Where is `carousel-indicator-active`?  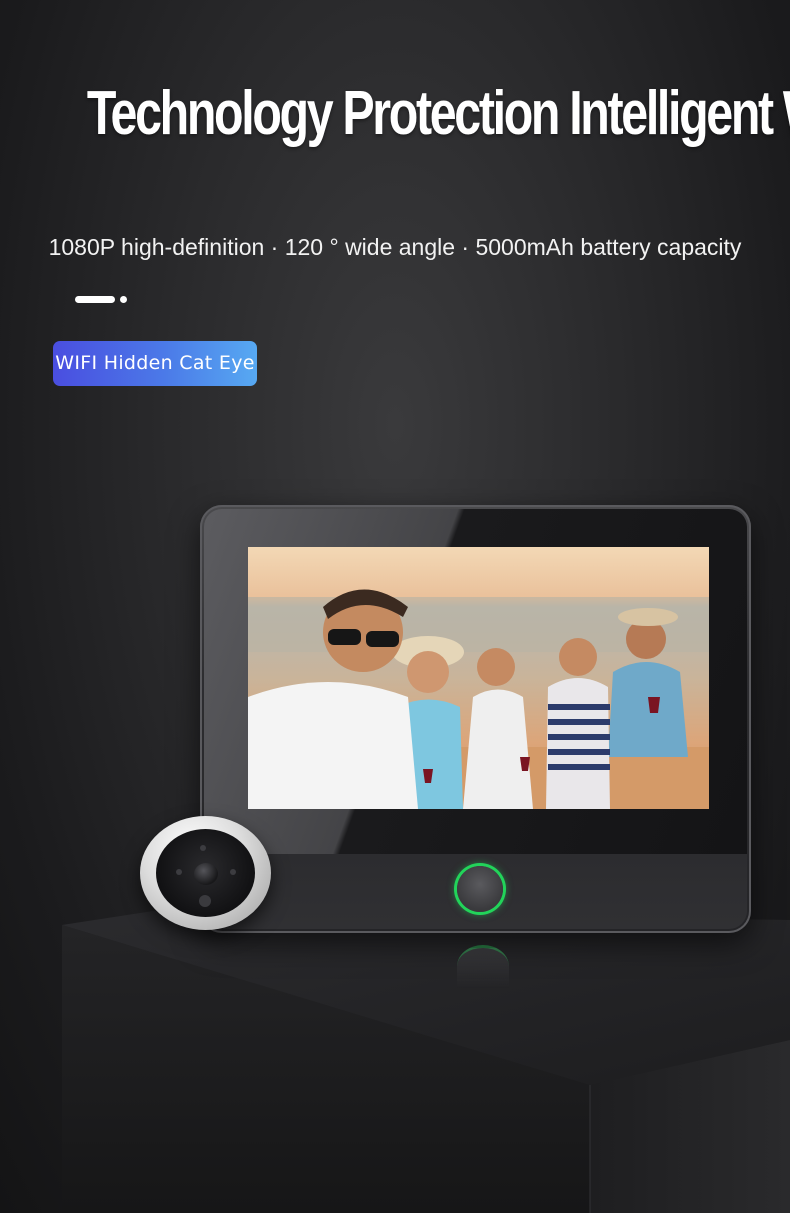 carousel-indicator-active is located at coordinates (95, 299).